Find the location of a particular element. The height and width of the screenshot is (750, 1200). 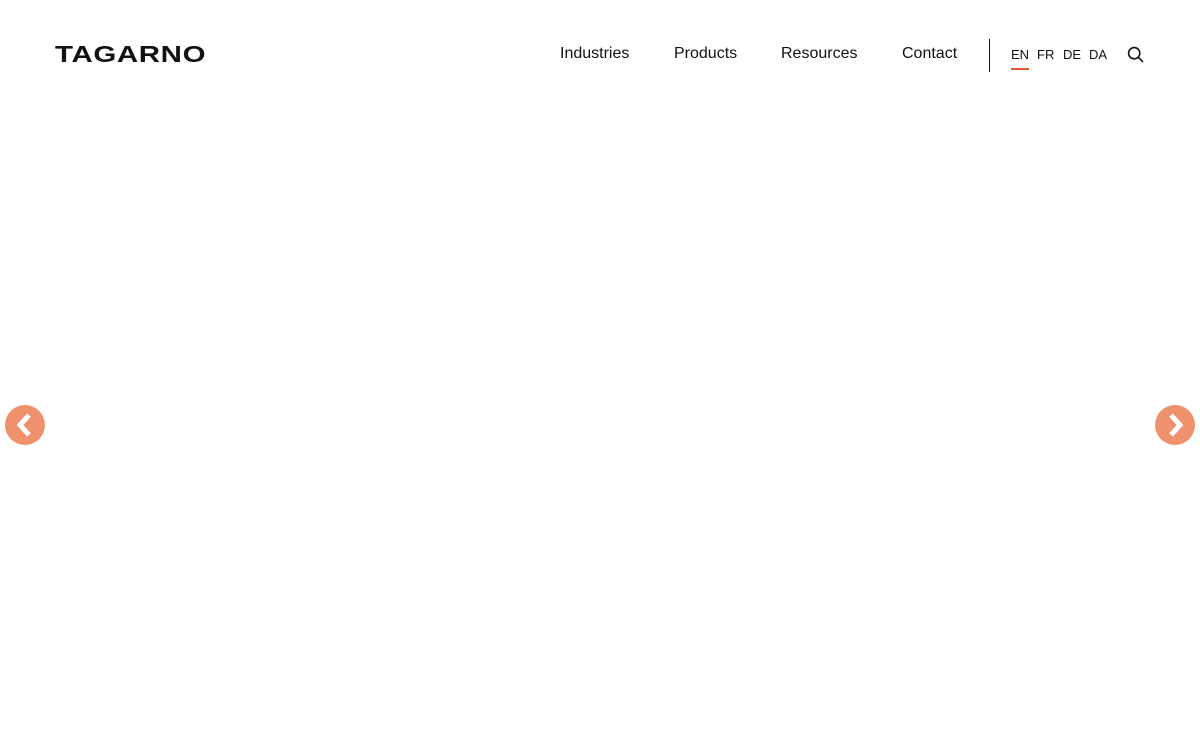

lang-da: DA is located at coordinates (1098, 54).